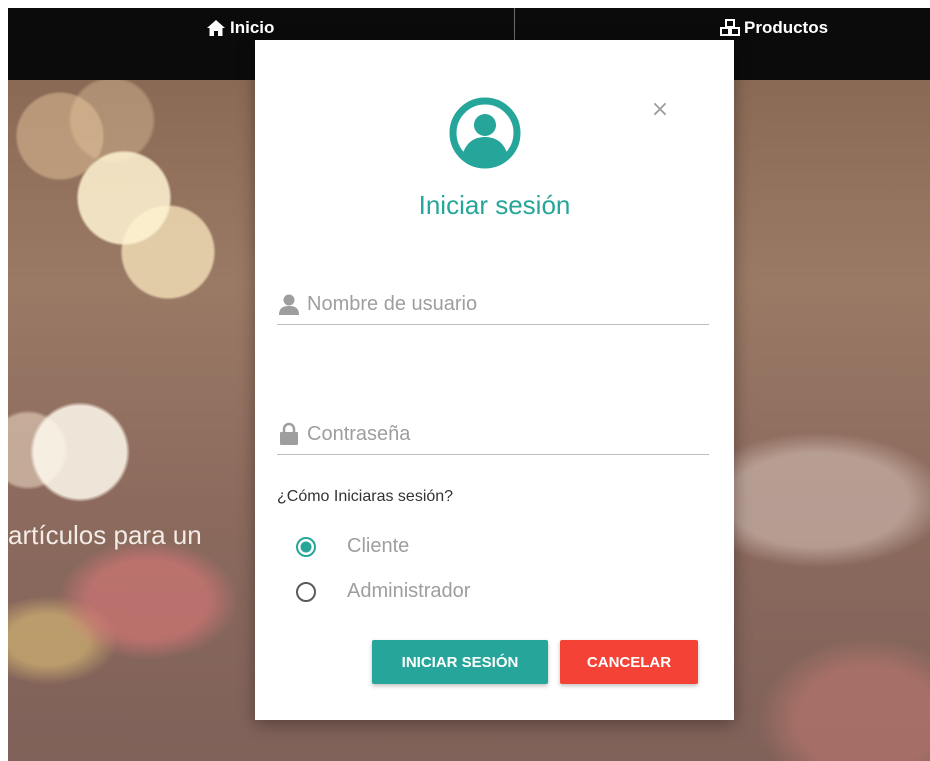 This screenshot has height=761, width=930. I want to click on username-field, so click(493, 304).